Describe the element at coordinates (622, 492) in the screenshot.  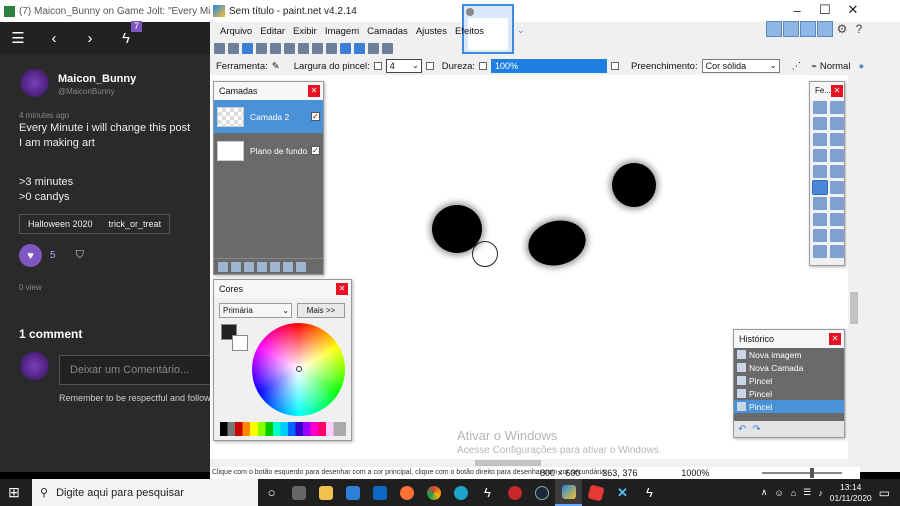
I see `app-x-icon: ✕` at that location.